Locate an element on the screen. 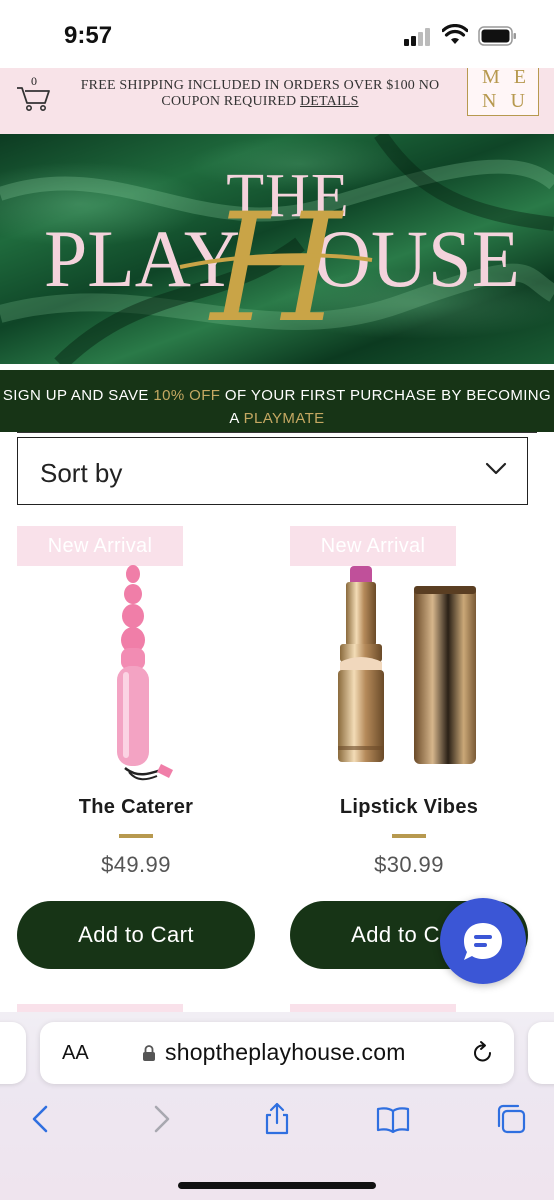 The height and width of the screenshot is (1200, 554). bookmarks-icon is located at coordinates (393, 1119).